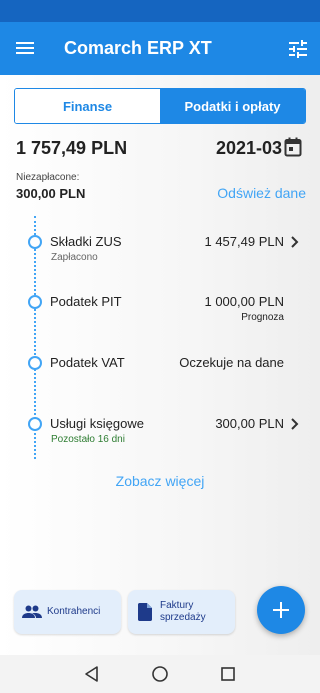 The height and width of the screenshot is (693, 320). I want to click on item-note: Prognoza, so click(262, 317).